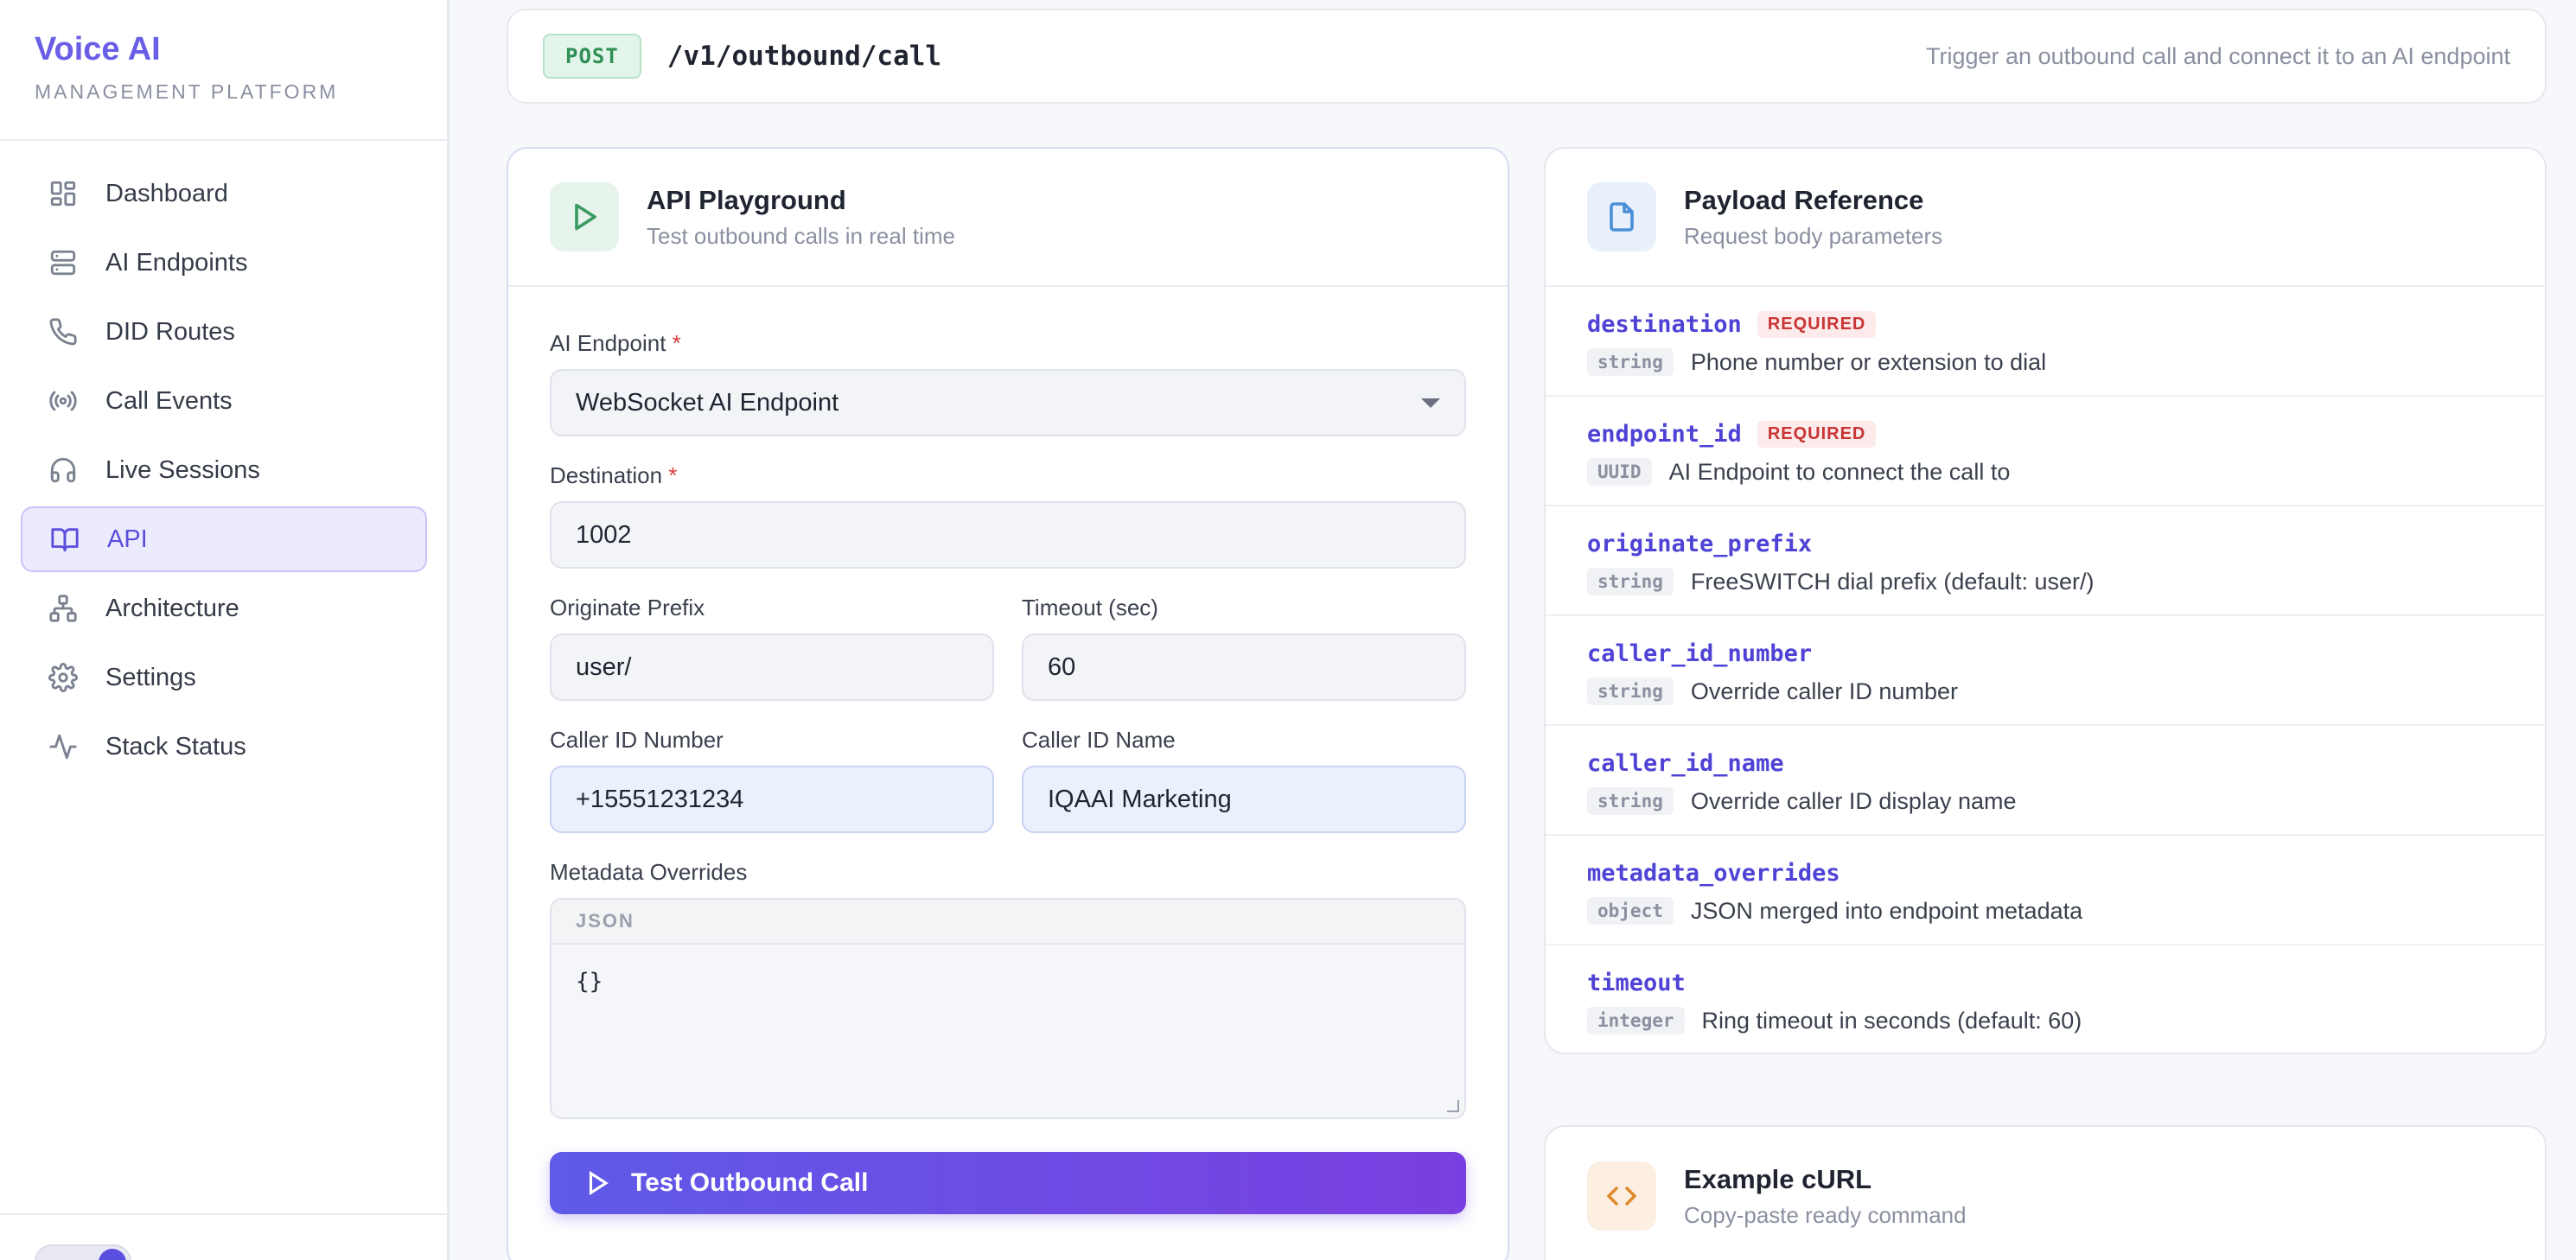 Image resolution: width=2576 pixels, height=1260 pixels. Describe the element at coordinates (1453, 1106) in the screenshot. I see `resize-handle` at that location.